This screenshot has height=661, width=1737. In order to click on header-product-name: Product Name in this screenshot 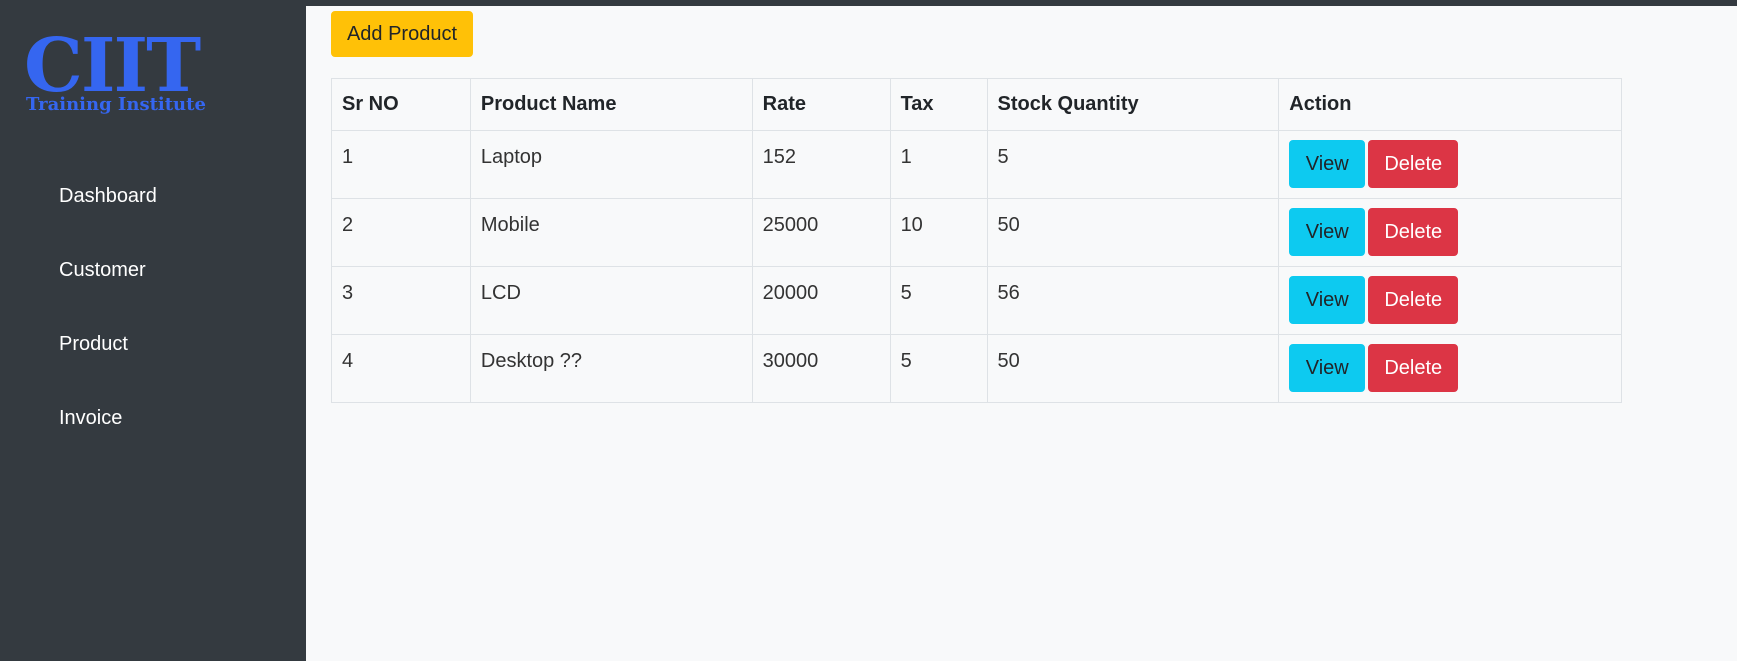, I will do `click(611, 104)`.